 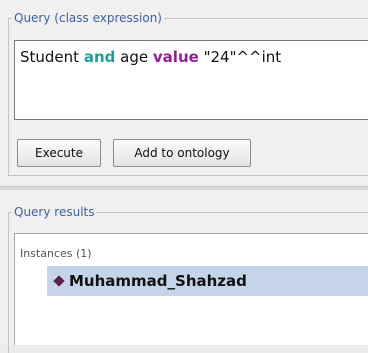 What do you see at coordinates (242, 57) in the screenshot?
I see `expression-literal: "24"^^int` at bounding box center [242, 57].